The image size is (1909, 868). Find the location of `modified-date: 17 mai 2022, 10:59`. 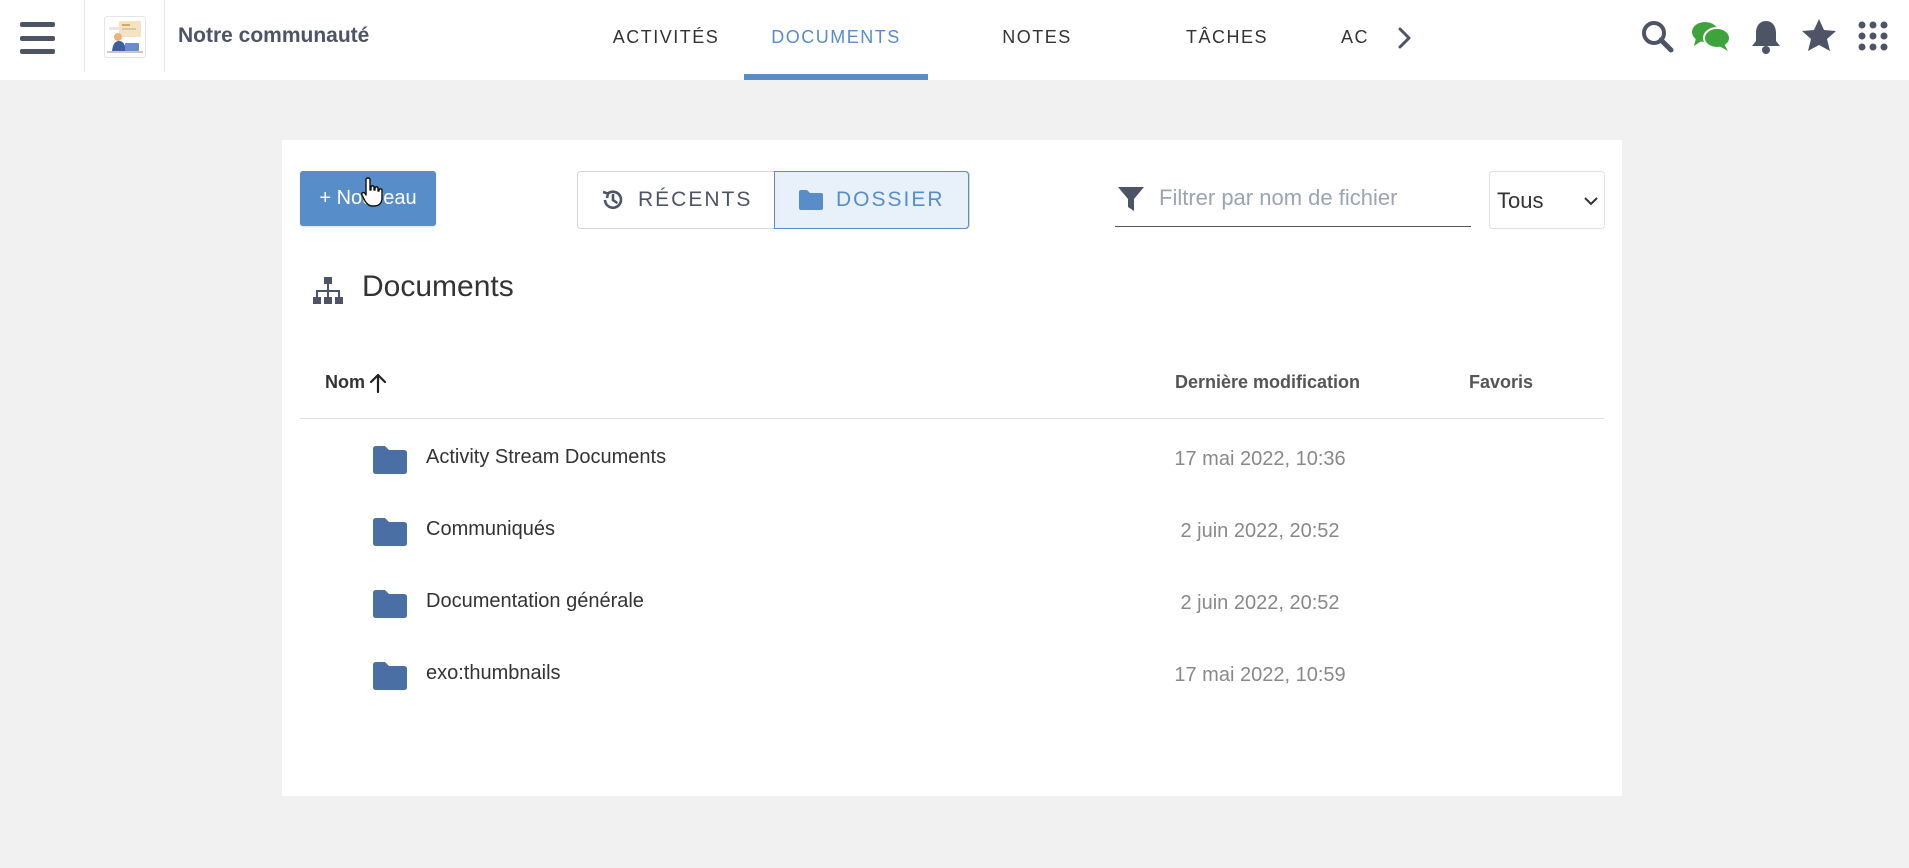

modified-date: 17 mai 2022, 10:59 is located at coordinates (1260, 675).